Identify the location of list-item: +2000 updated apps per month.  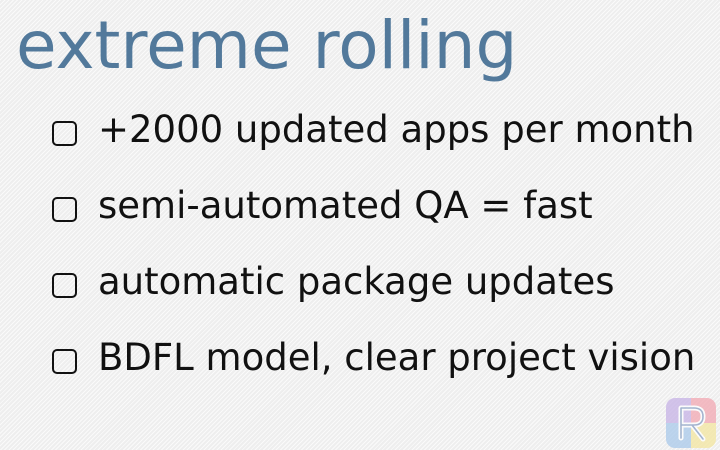
(373, 130).